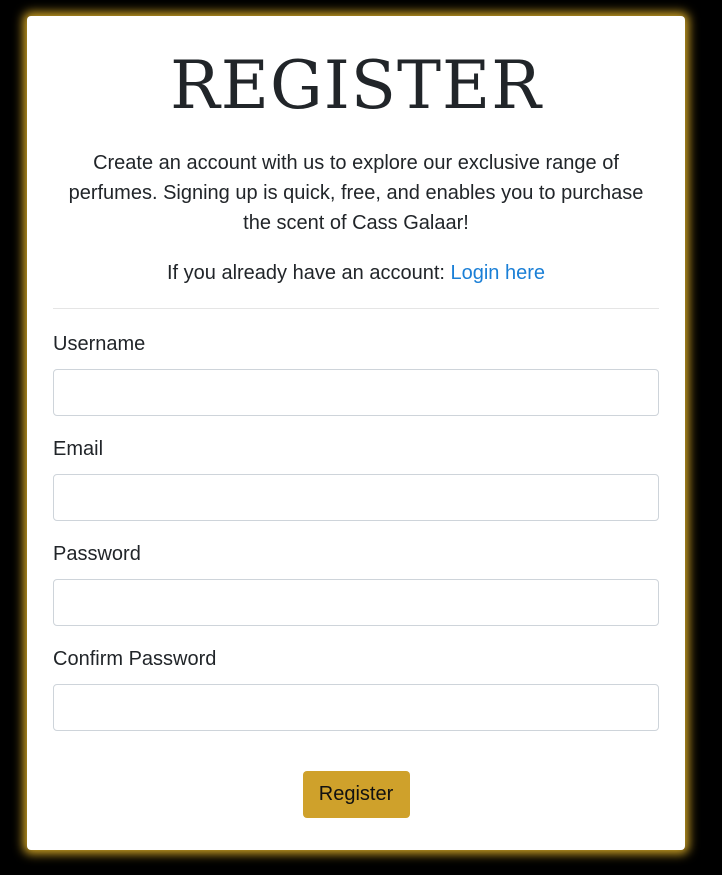  I want to click on password-field-group: Password, so click(356, 583).